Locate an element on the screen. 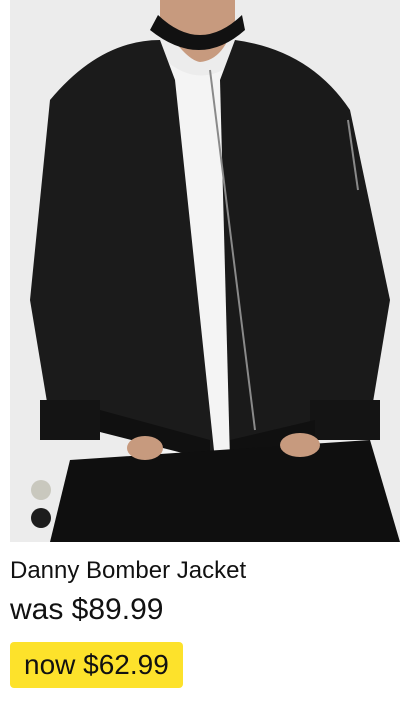 The width and height of the screenshot is (400, 722). swatch-stone is located at coordinates (41, 490).